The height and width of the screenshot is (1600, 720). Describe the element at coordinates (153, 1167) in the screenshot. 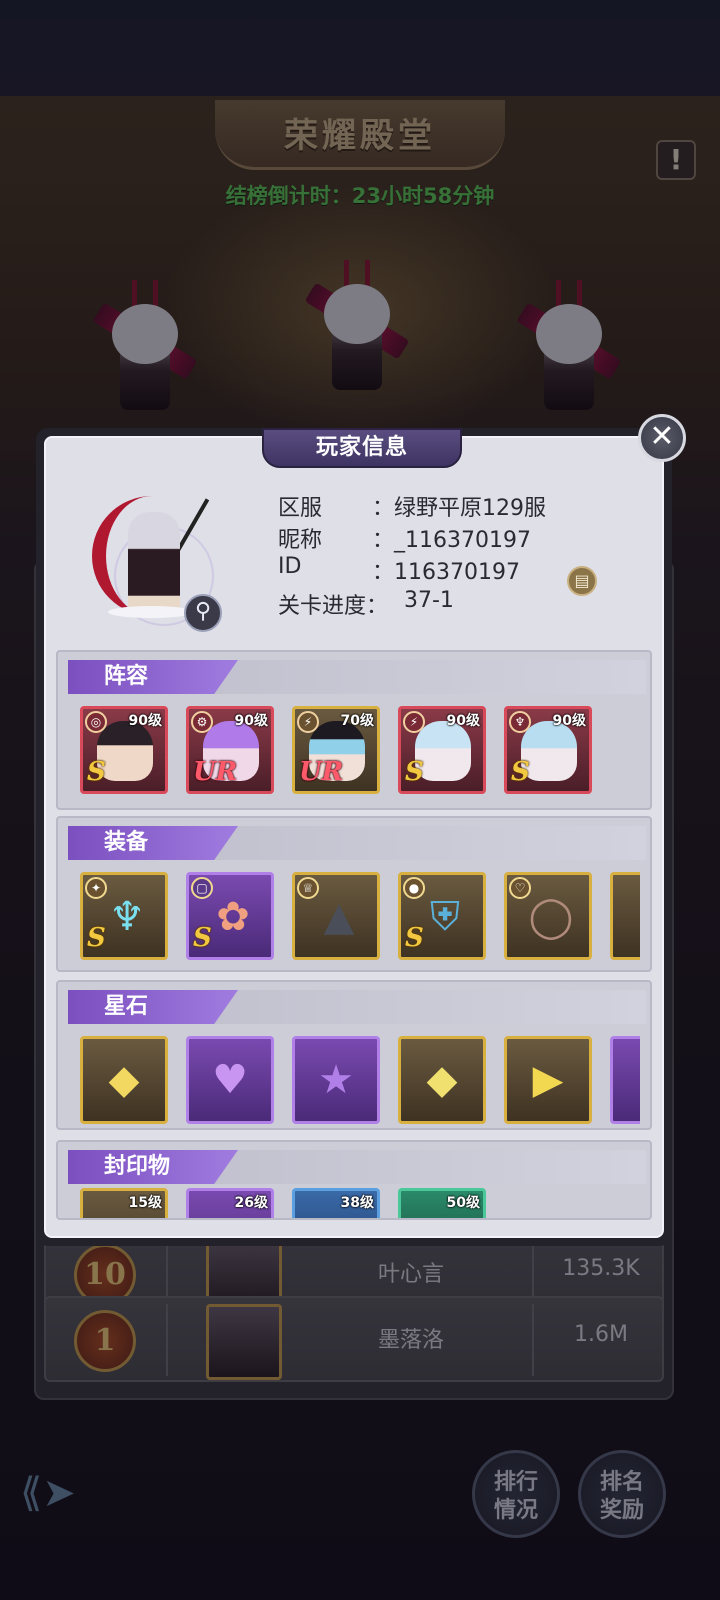

I see `section-title: 封印物` at that location.